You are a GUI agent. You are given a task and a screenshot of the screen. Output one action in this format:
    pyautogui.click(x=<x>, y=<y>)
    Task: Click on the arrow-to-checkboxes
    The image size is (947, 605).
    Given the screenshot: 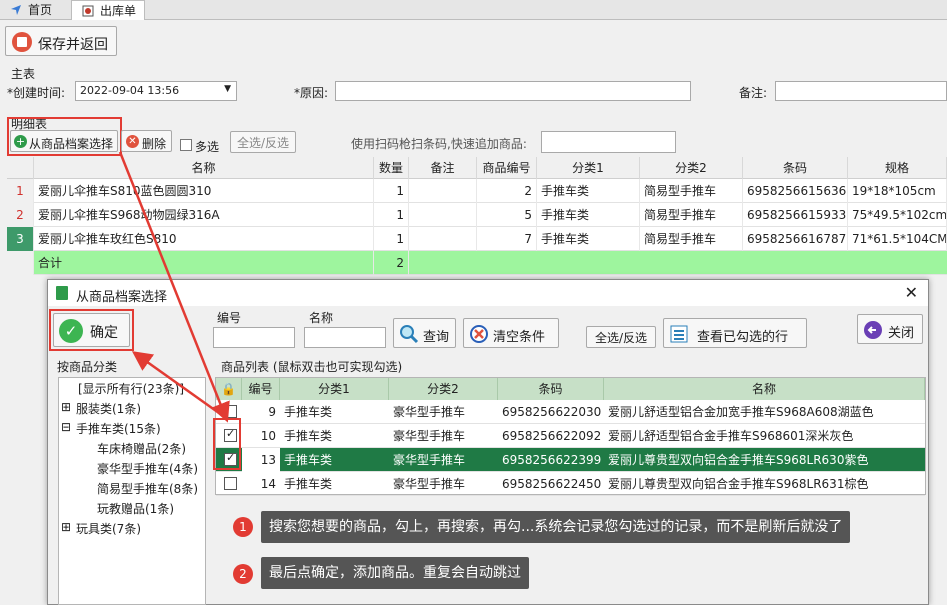 What is the action you would take?
    pyautogui.click(x=174, y=287)
    